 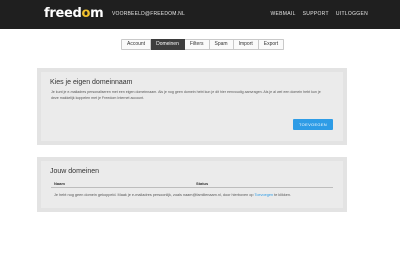 I want to click on column-header-status: Status, so click(x=202, y=183).